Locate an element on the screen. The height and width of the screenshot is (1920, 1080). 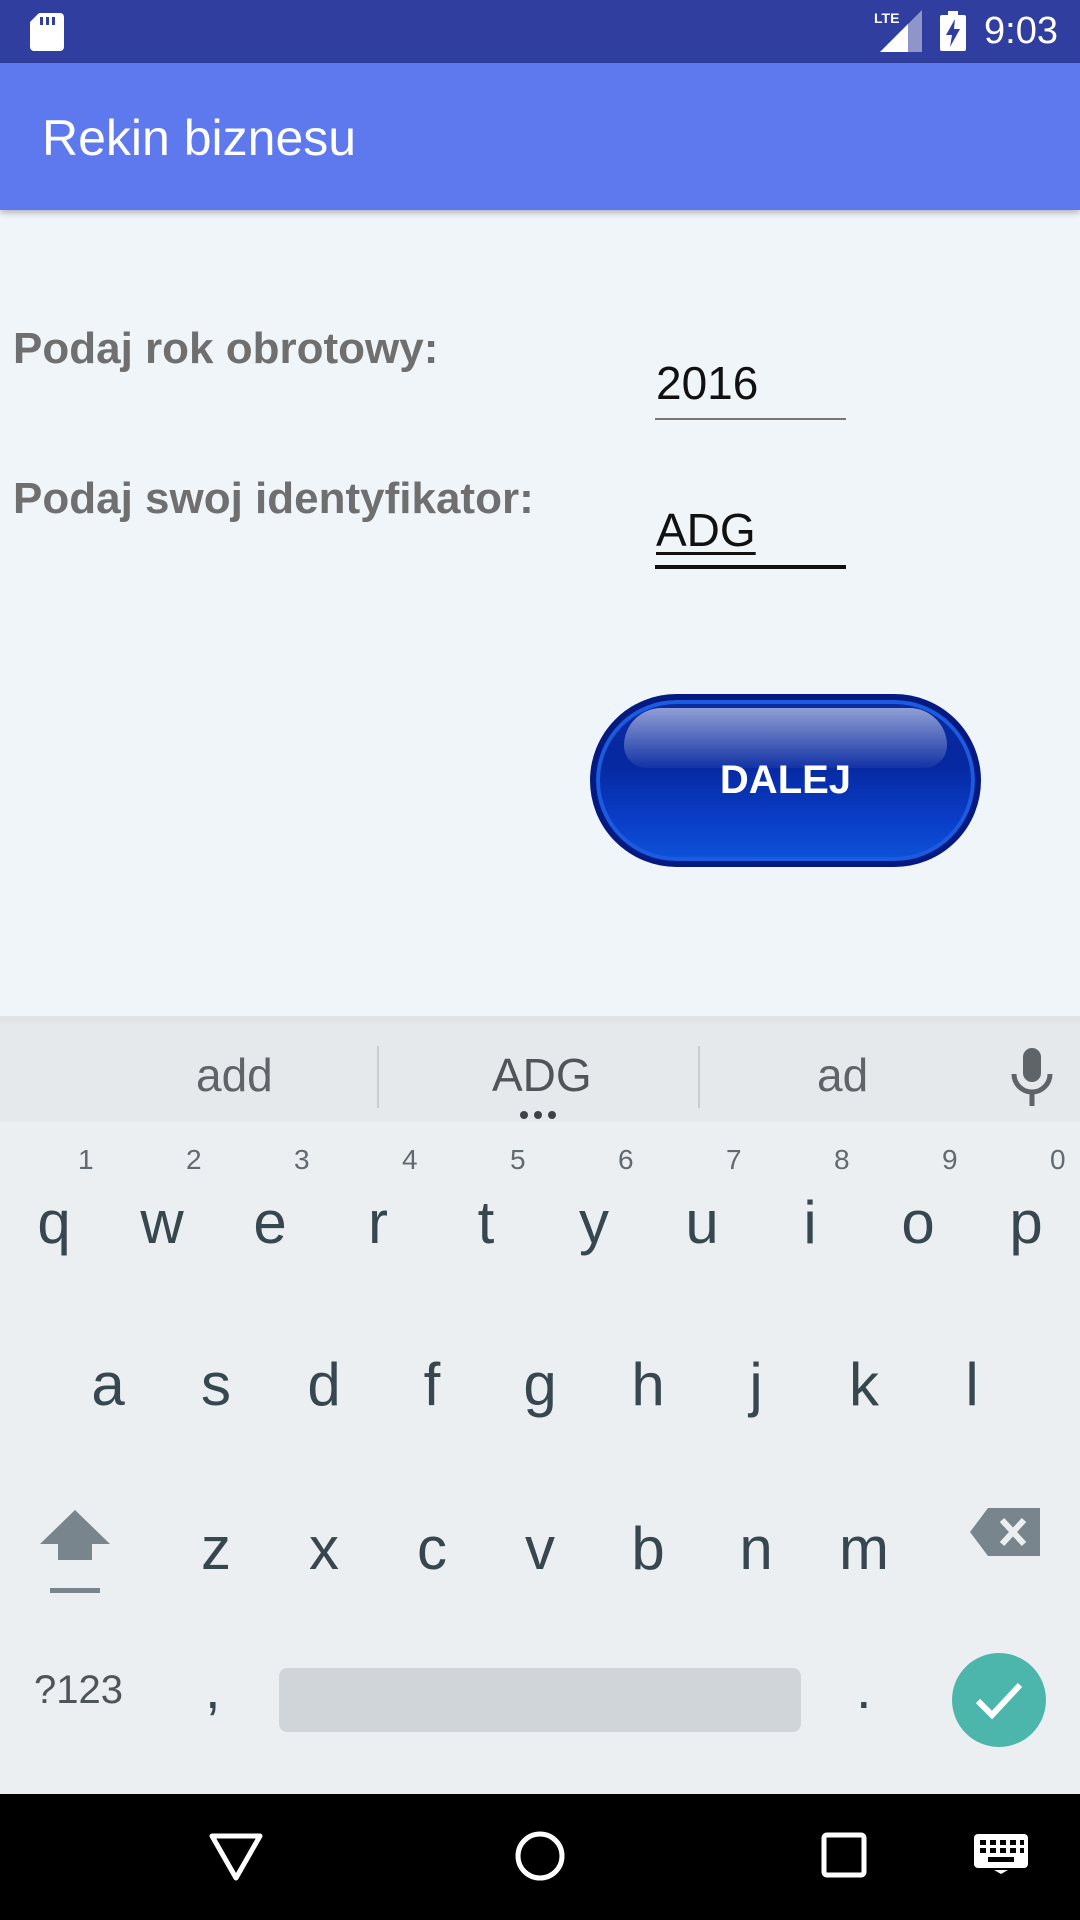
key-h: h is located at coordinates (648, 1384).